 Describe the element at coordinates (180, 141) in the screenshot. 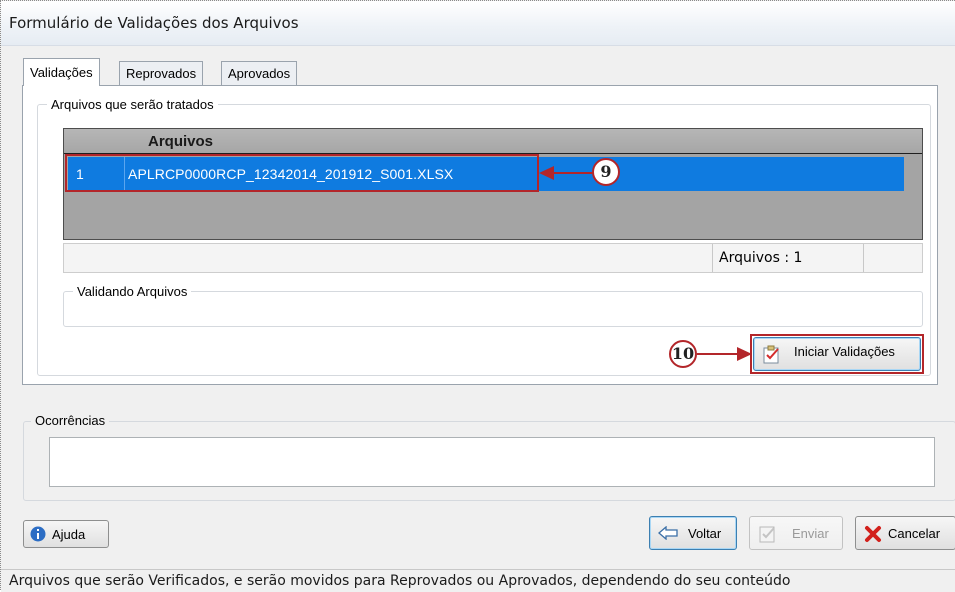

I see `column-header-arquivos: Arquivos` at that location.